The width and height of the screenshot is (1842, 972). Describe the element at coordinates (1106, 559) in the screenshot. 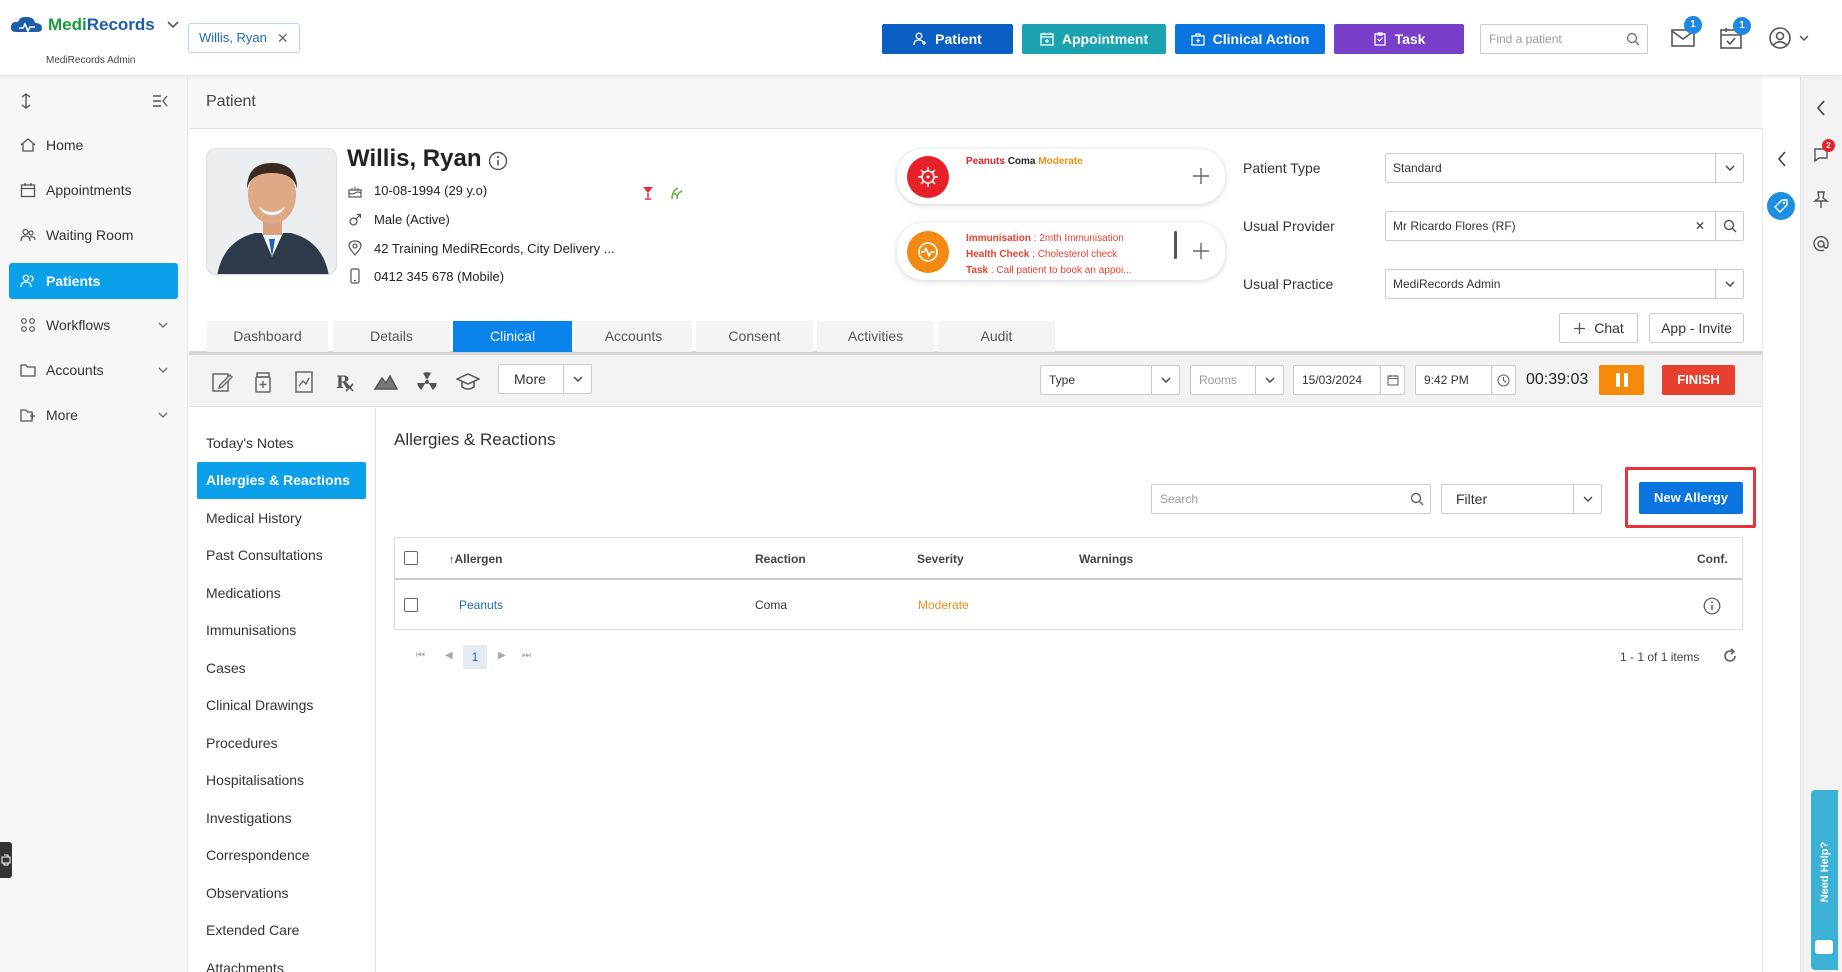

I see `column-header-warnings: Warnings` at that location.